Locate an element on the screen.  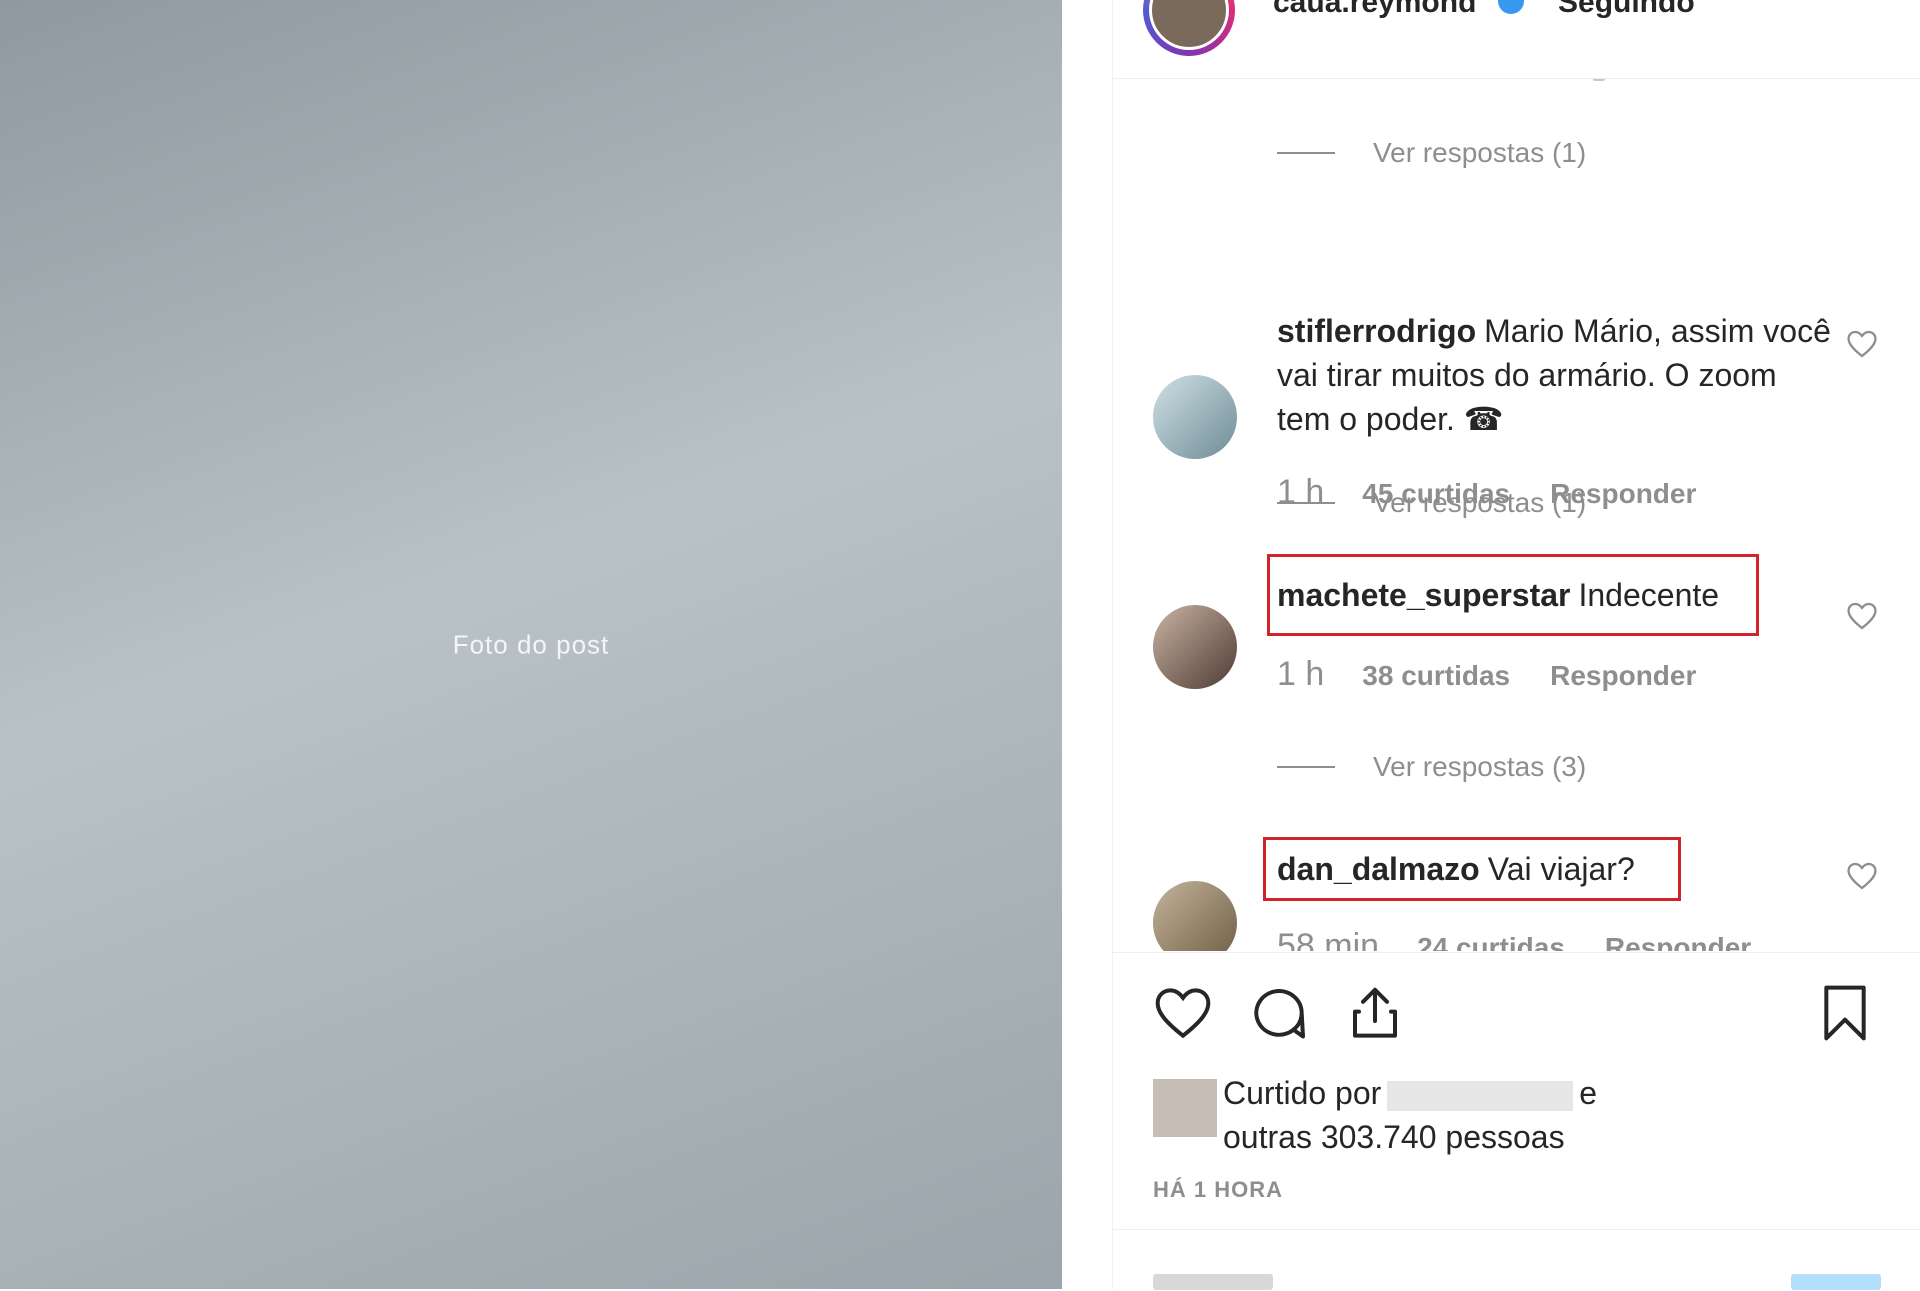
comment-time: 58 min is located at coordinates (1328, 939).